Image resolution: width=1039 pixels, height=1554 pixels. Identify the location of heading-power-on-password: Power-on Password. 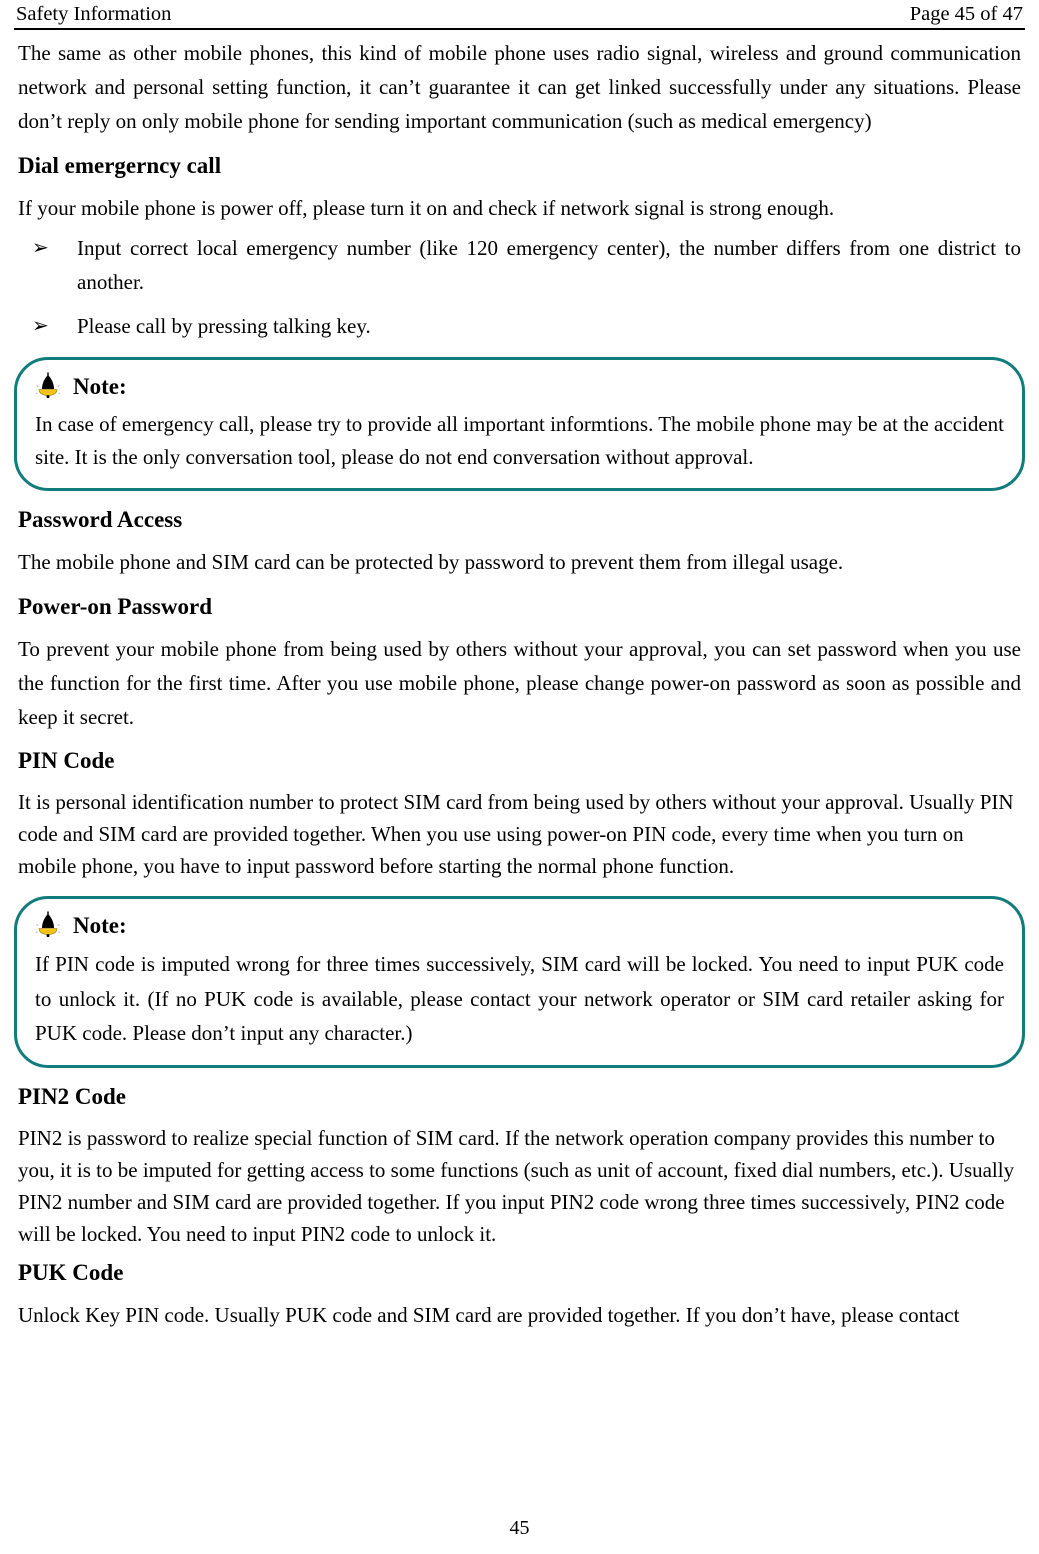
(115, 606).